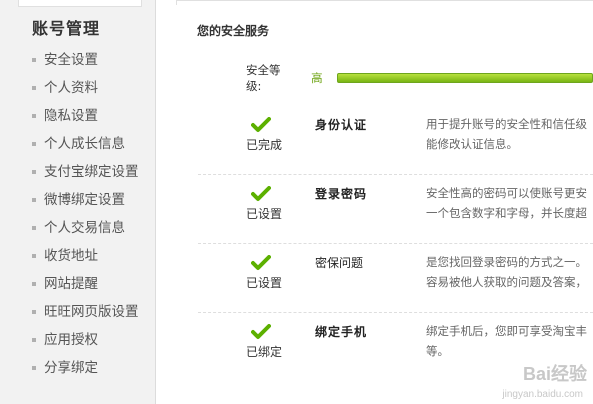 This screenshot has width=593, height=404. What do you see at coordinates (472, 144) in the screenshot?
I see `item-description: 能修改认证信息。` at bounding box center [472, 144].